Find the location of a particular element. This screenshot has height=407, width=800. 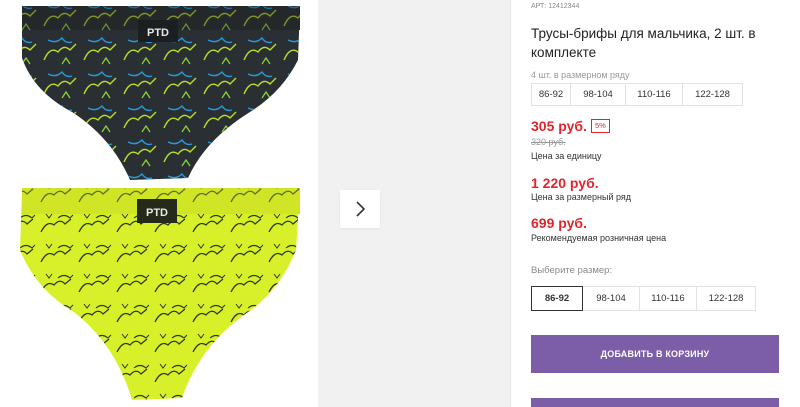

unit-price: 305 руб. is located at coordinates (559, 126).